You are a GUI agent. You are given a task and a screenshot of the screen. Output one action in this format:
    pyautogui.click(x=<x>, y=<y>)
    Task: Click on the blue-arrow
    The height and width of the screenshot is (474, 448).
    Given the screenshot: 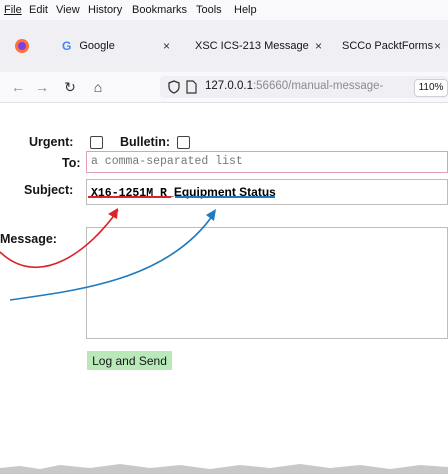 What is the action you would take?
    pyautogui.click(x=112, y=256)
    